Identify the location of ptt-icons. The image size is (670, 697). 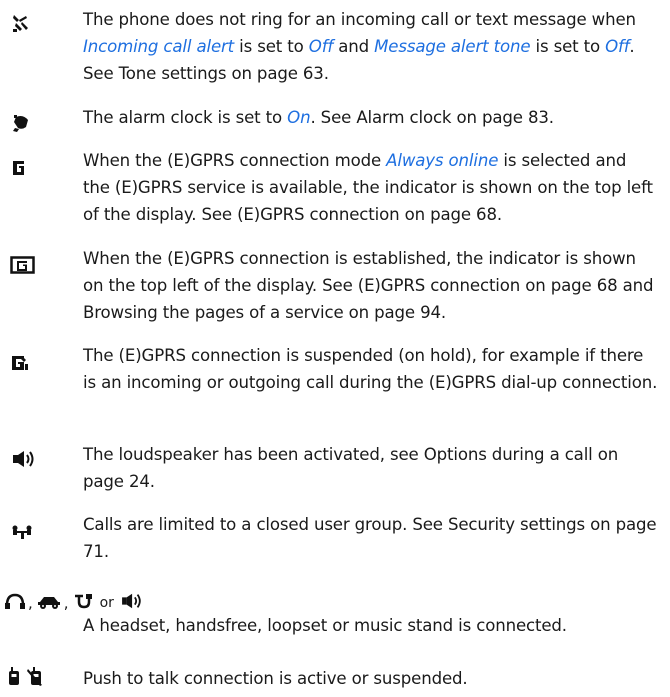
(25, 679).